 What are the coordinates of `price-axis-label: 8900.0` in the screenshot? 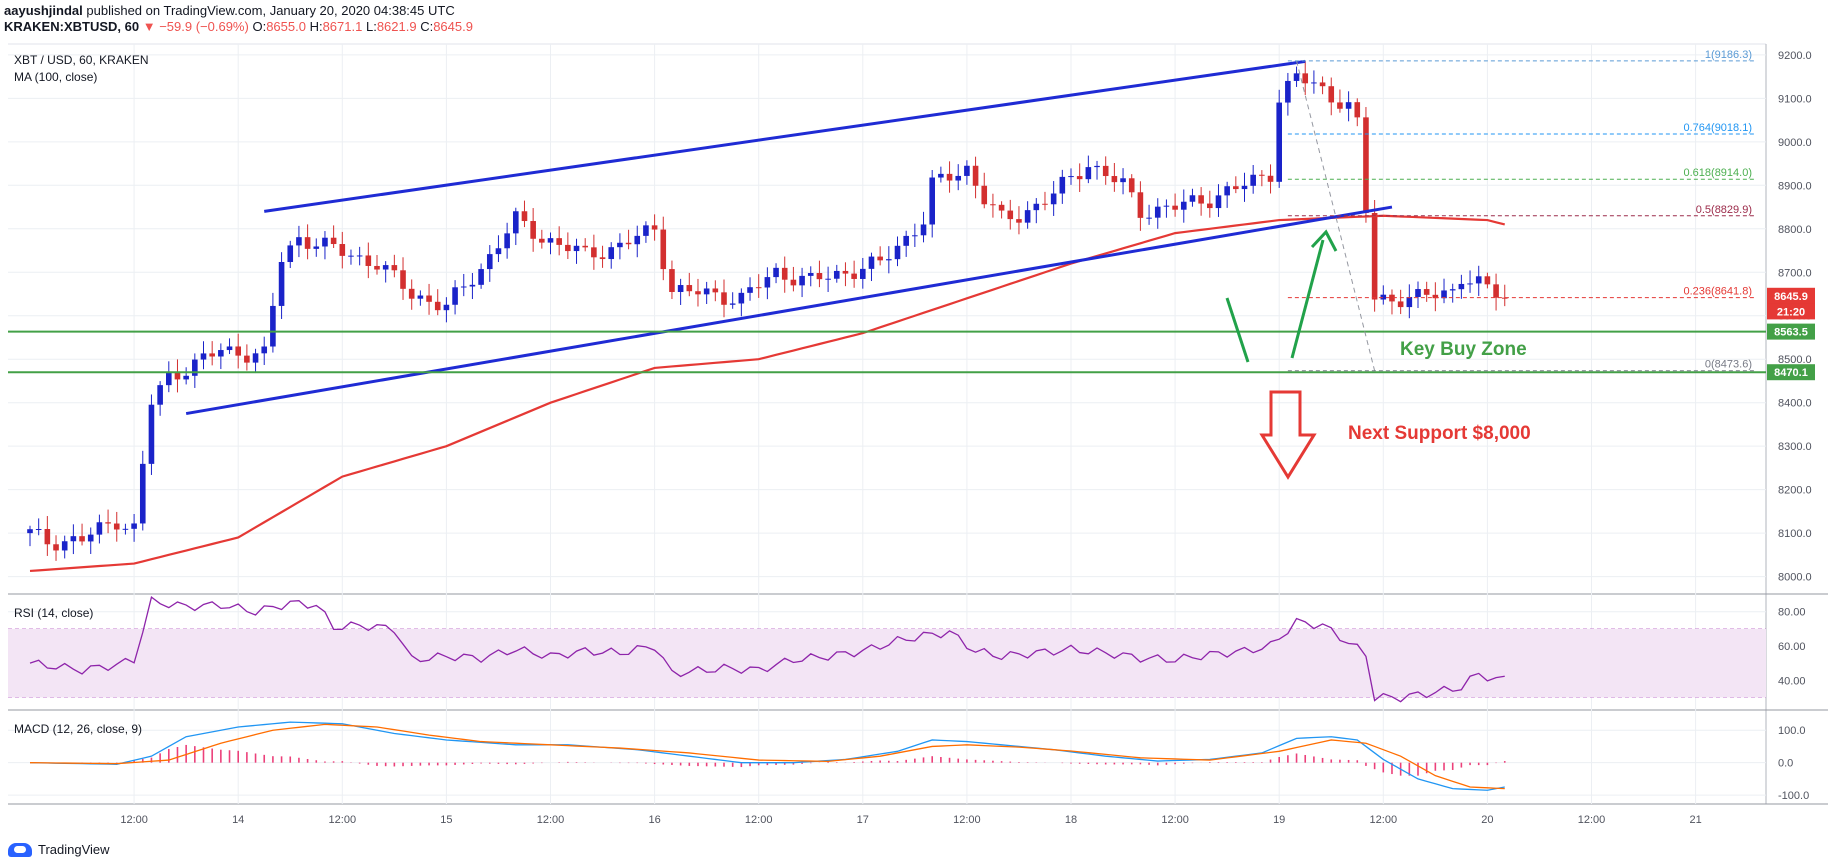 It's located at (1795, 186).